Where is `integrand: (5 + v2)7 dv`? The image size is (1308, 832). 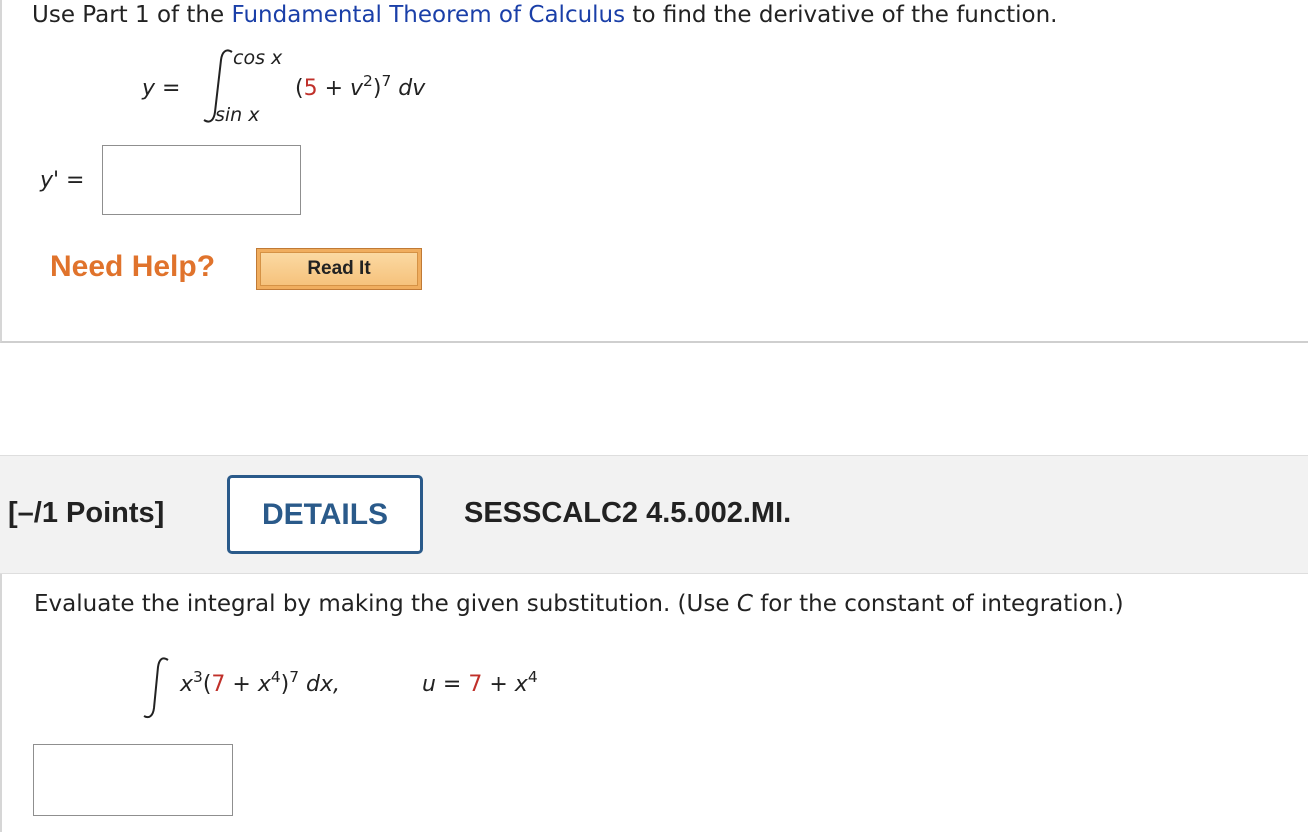 integrand: (5 + v2)7 dv is located at coordinates (360, 86).